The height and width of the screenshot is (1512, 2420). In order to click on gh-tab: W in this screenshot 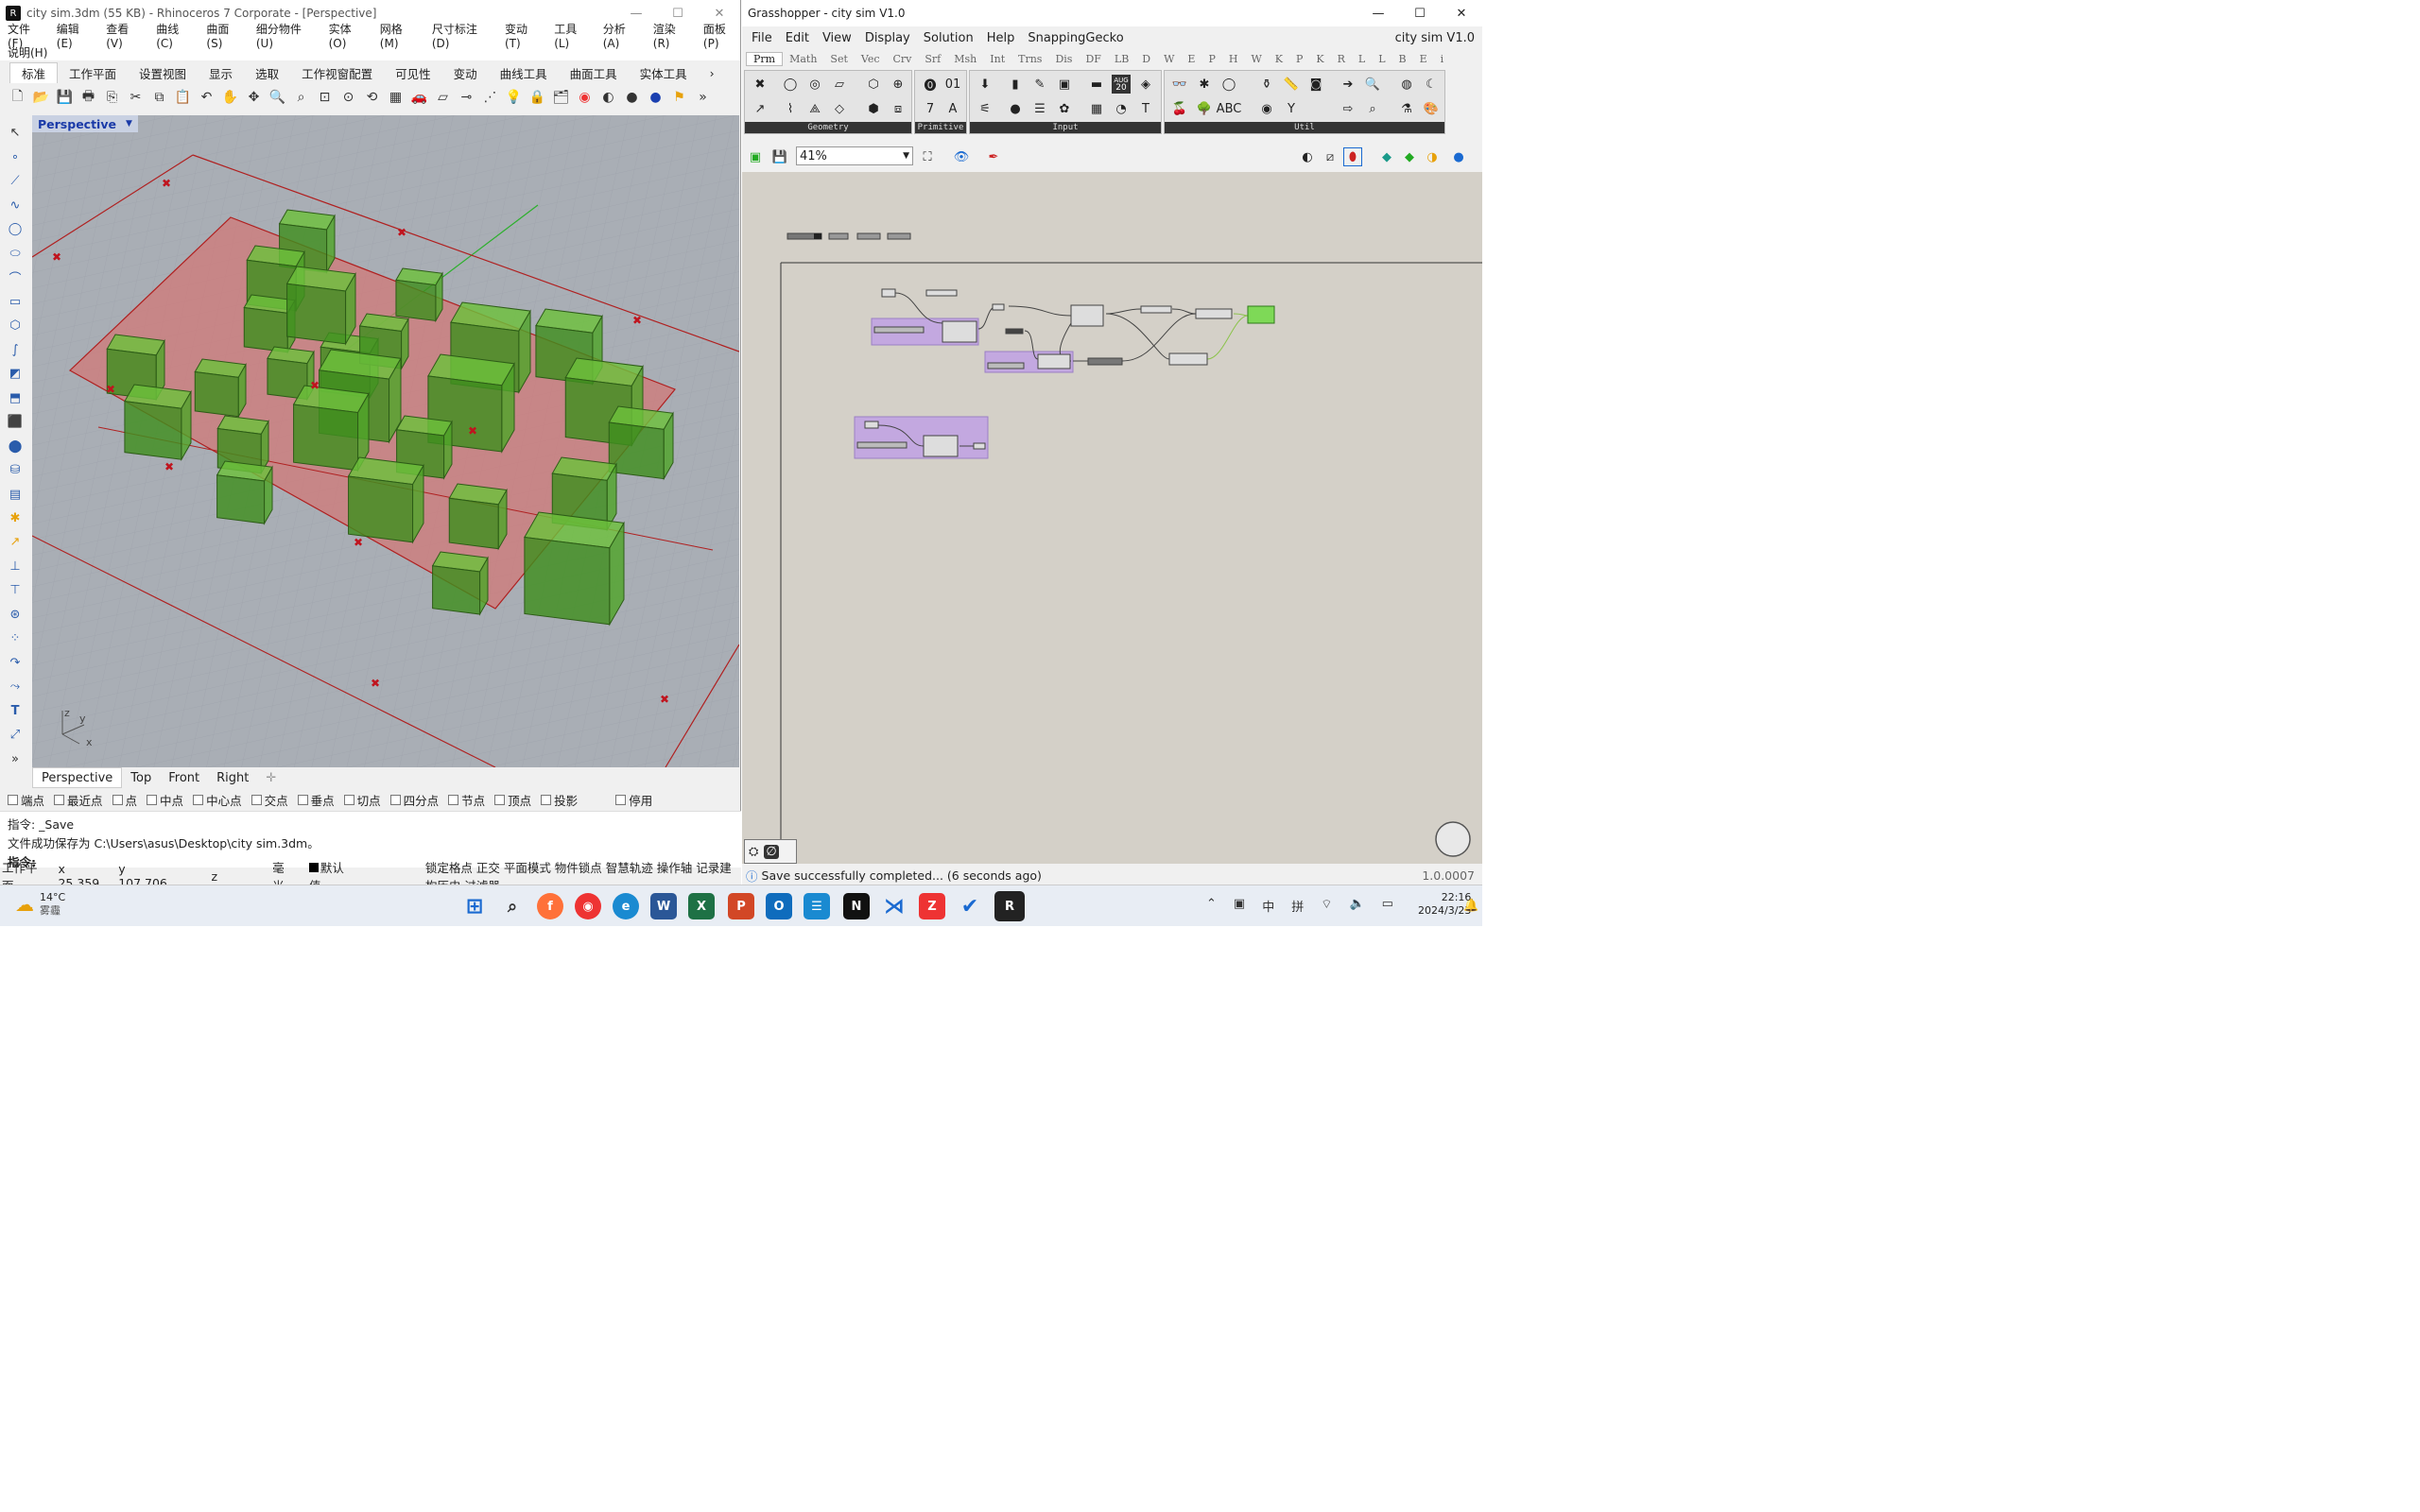, I will do `click(1256, 59)`.